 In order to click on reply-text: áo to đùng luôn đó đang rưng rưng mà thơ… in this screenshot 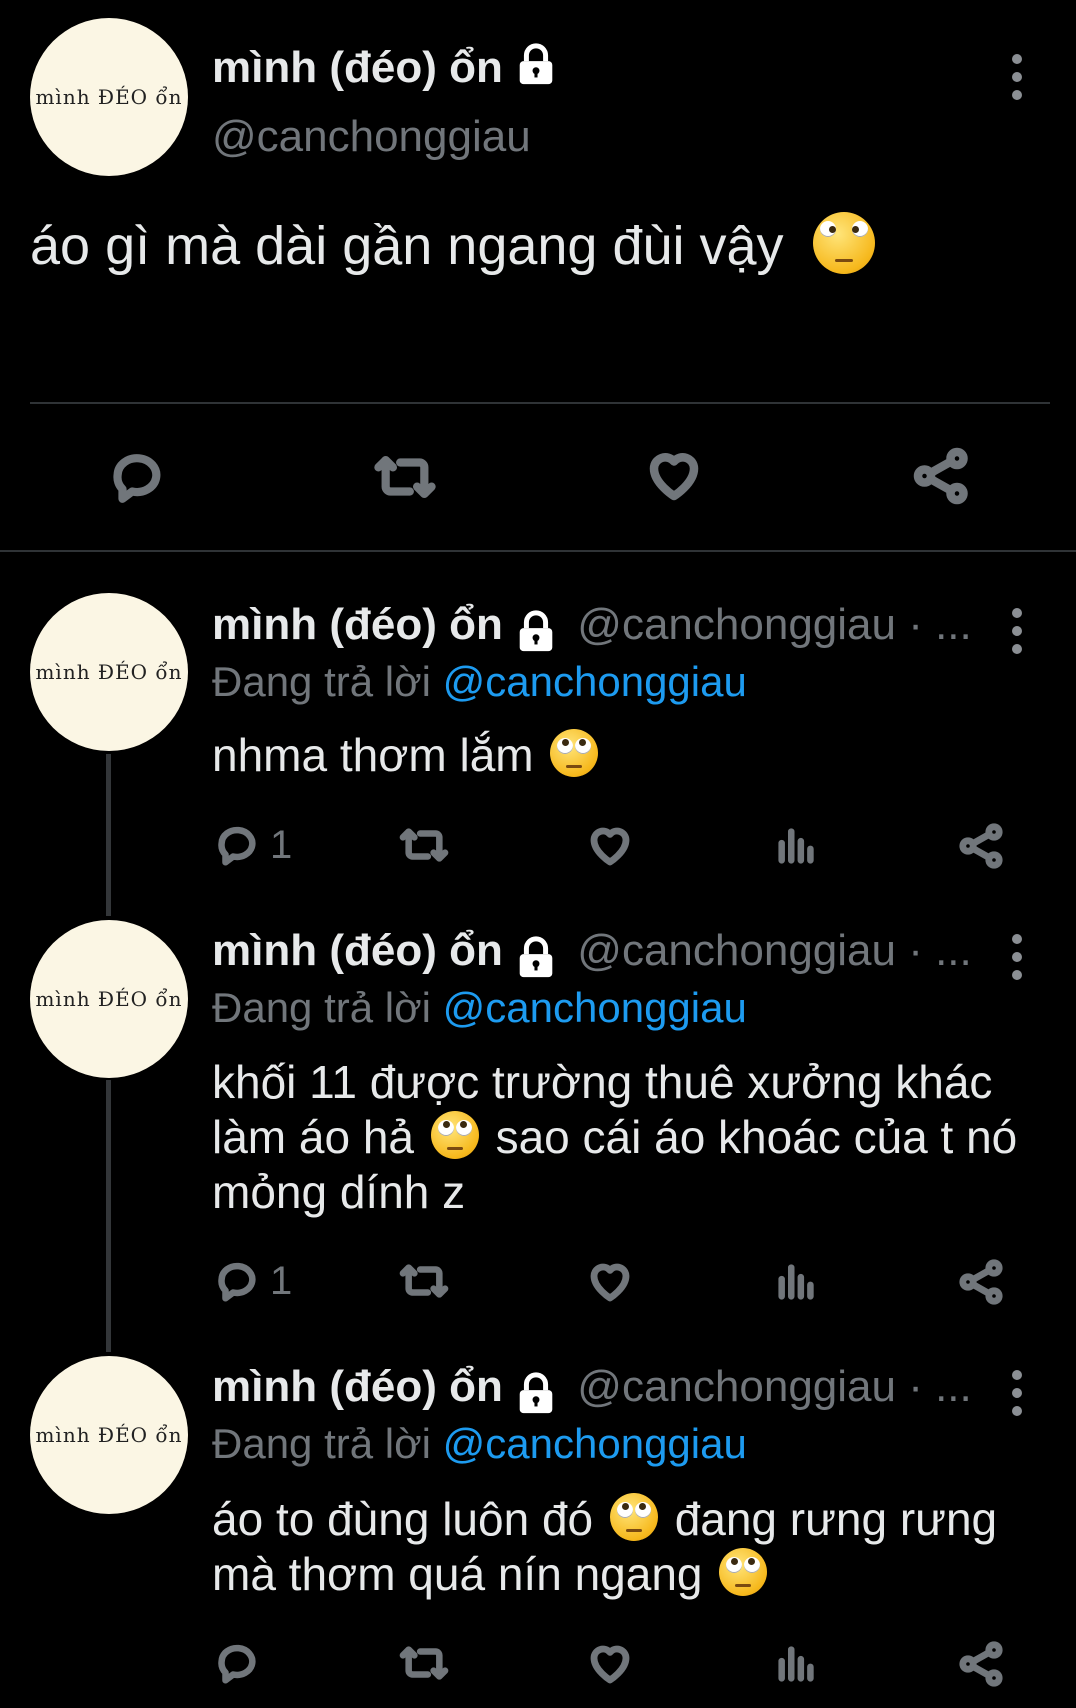, I will do `click(605, 1546)`.